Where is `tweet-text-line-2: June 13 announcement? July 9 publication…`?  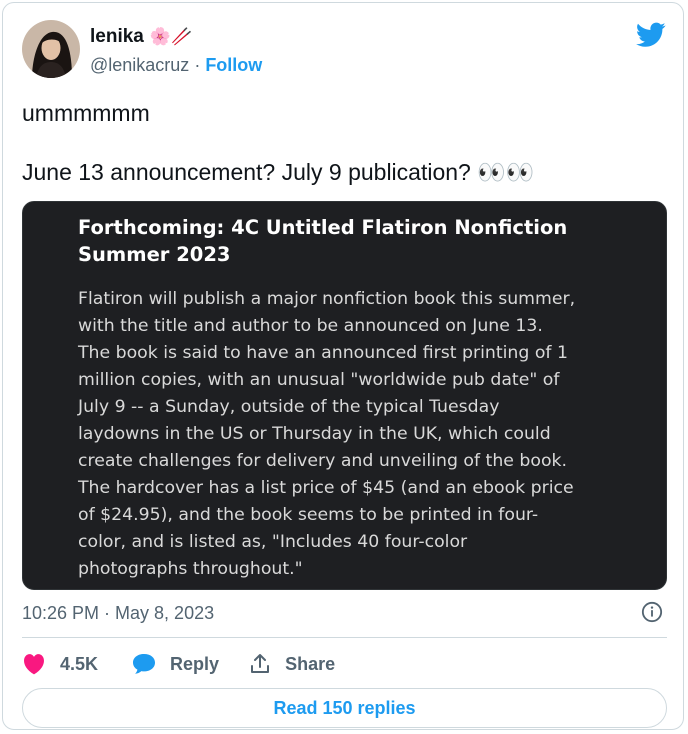 tweet-text-line-2: June 13 announcement? July 9 publication… is located at coordinates (278, 172).